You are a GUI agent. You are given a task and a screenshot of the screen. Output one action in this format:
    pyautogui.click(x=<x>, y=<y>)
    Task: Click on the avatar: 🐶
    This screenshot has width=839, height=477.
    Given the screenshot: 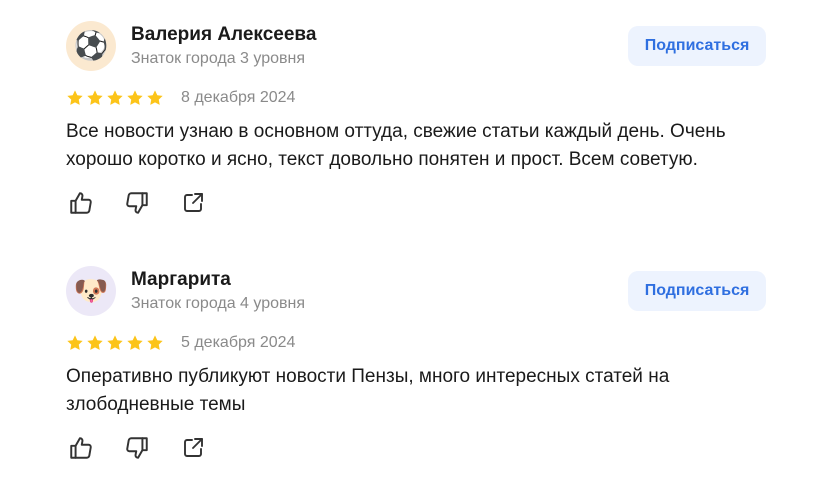 What is the action you would take?
    pyautogui.click(x=91, y=291)
    